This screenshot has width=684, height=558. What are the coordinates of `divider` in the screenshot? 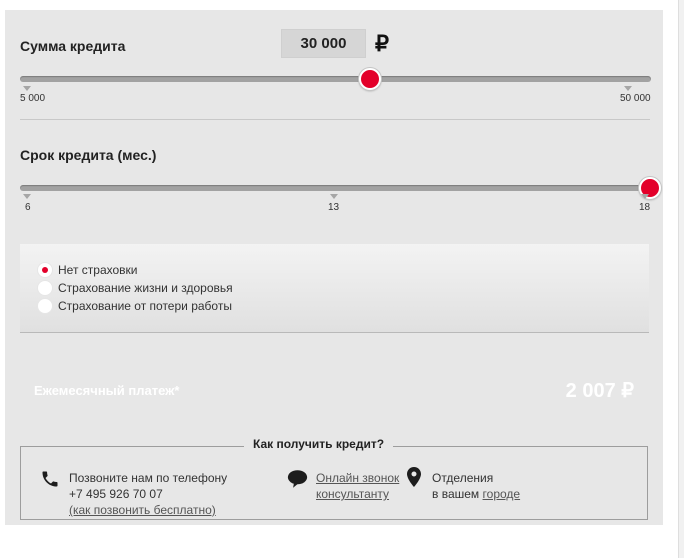 It's located at (335, 119).